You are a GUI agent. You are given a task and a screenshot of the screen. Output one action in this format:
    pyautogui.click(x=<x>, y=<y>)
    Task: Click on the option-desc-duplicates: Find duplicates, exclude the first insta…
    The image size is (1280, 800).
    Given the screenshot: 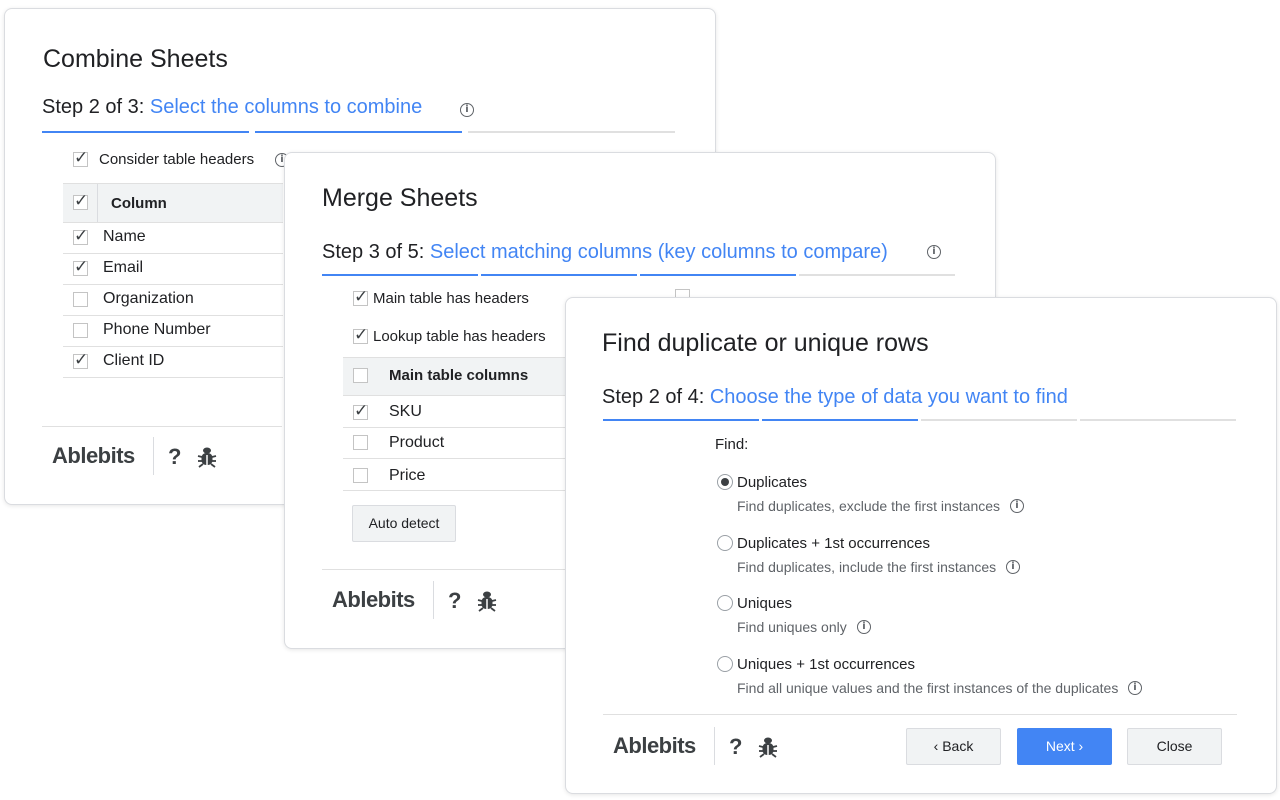 What is the action you would take?
    pyautogui.click(x=869, y=506)
    